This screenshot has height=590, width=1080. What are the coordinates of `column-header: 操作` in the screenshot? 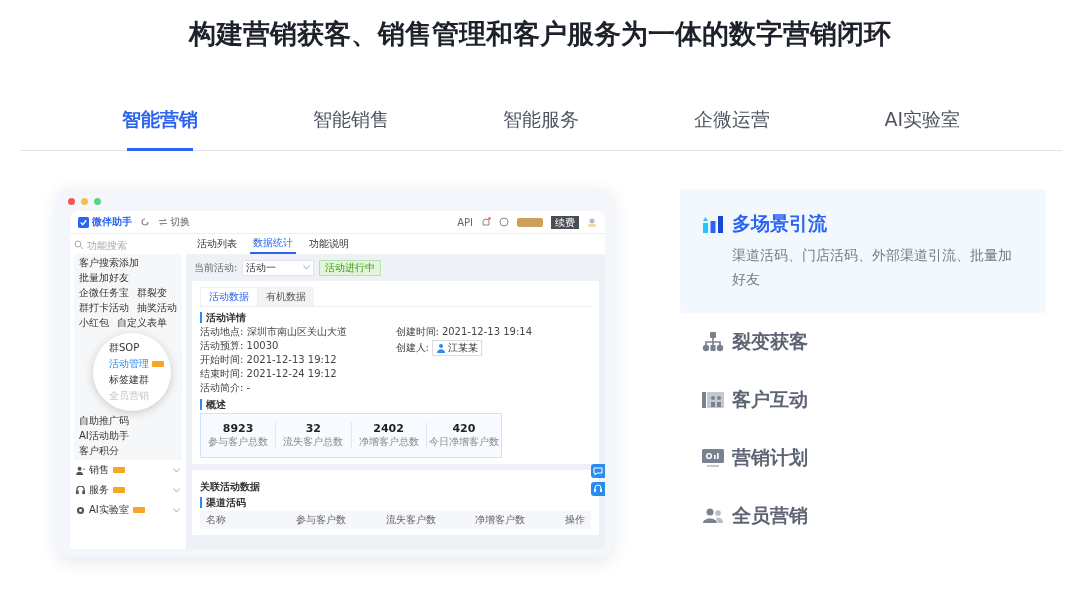 It's located at (575, 520).